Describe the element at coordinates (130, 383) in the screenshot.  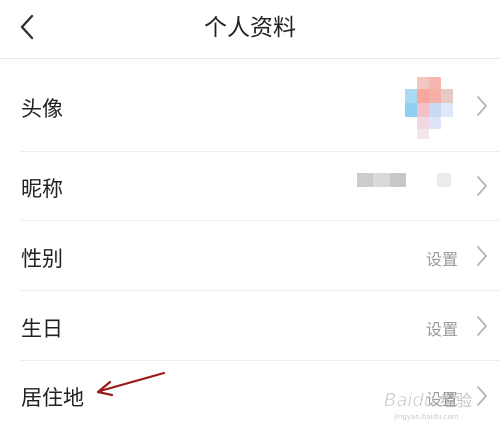
I see `annotation-arrow` at that location.